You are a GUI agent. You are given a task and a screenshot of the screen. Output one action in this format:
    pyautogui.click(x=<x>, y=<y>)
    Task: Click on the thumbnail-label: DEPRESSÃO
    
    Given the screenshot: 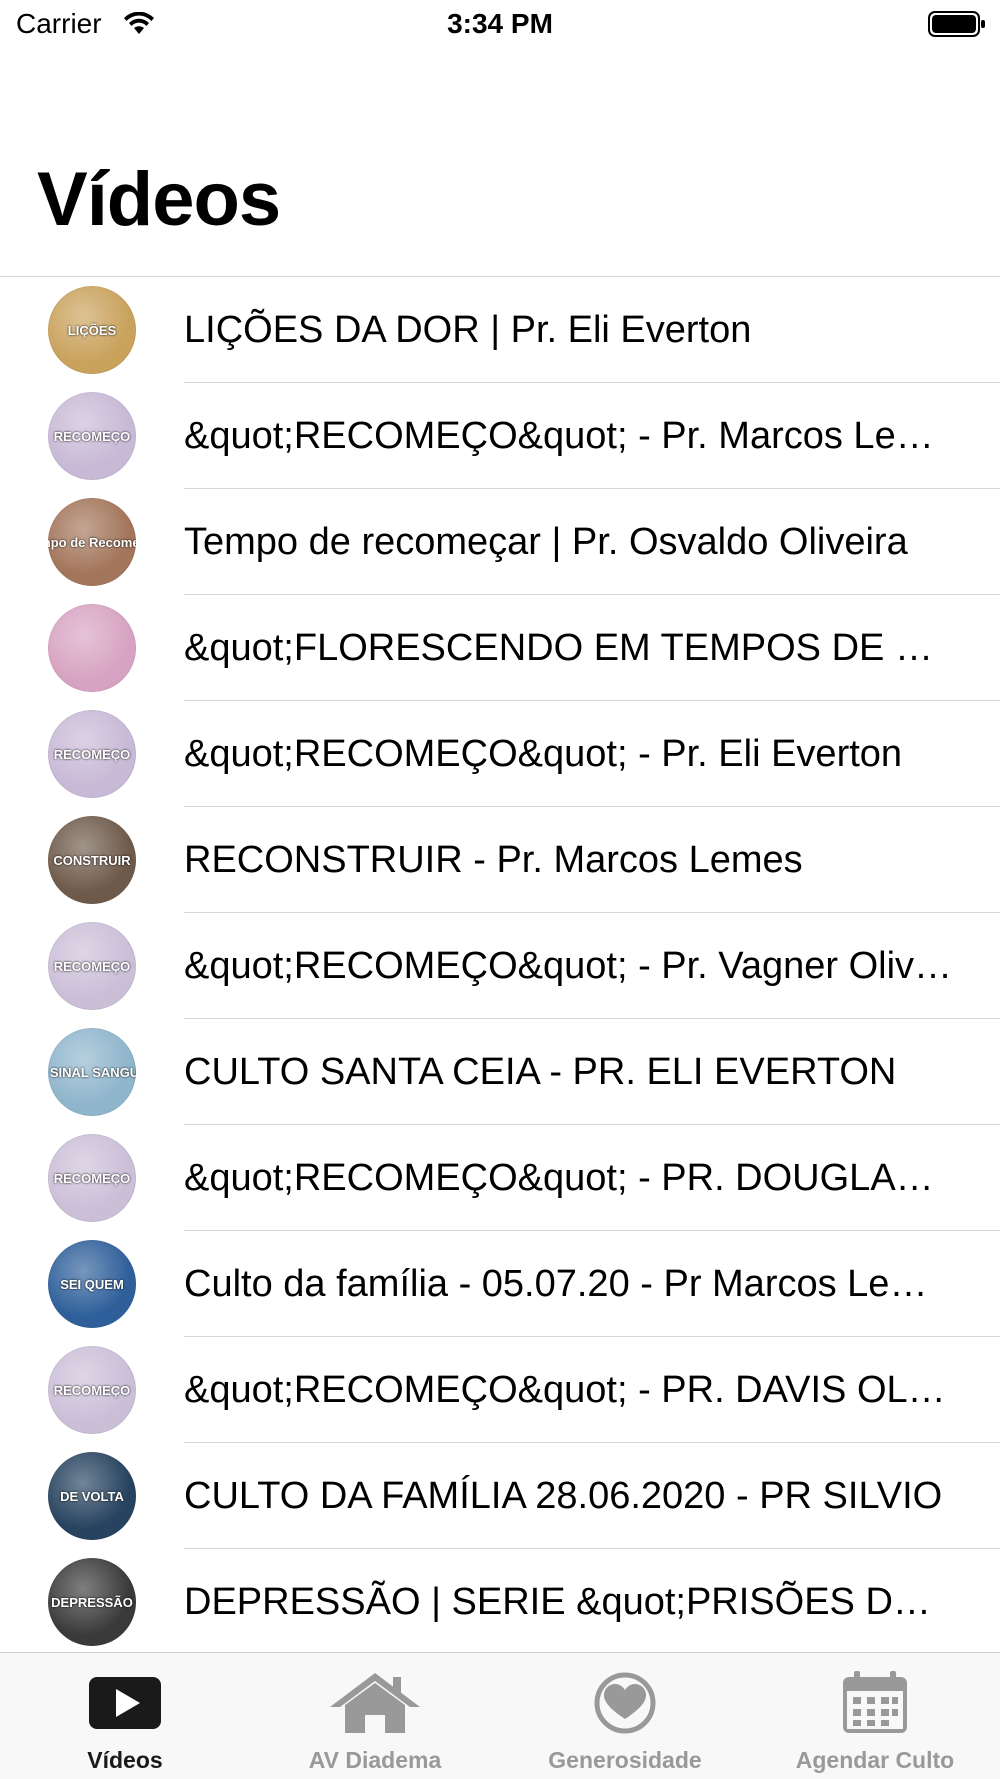 What is the action you would take?
    pyautogui.click(x=92, y=1602)
    